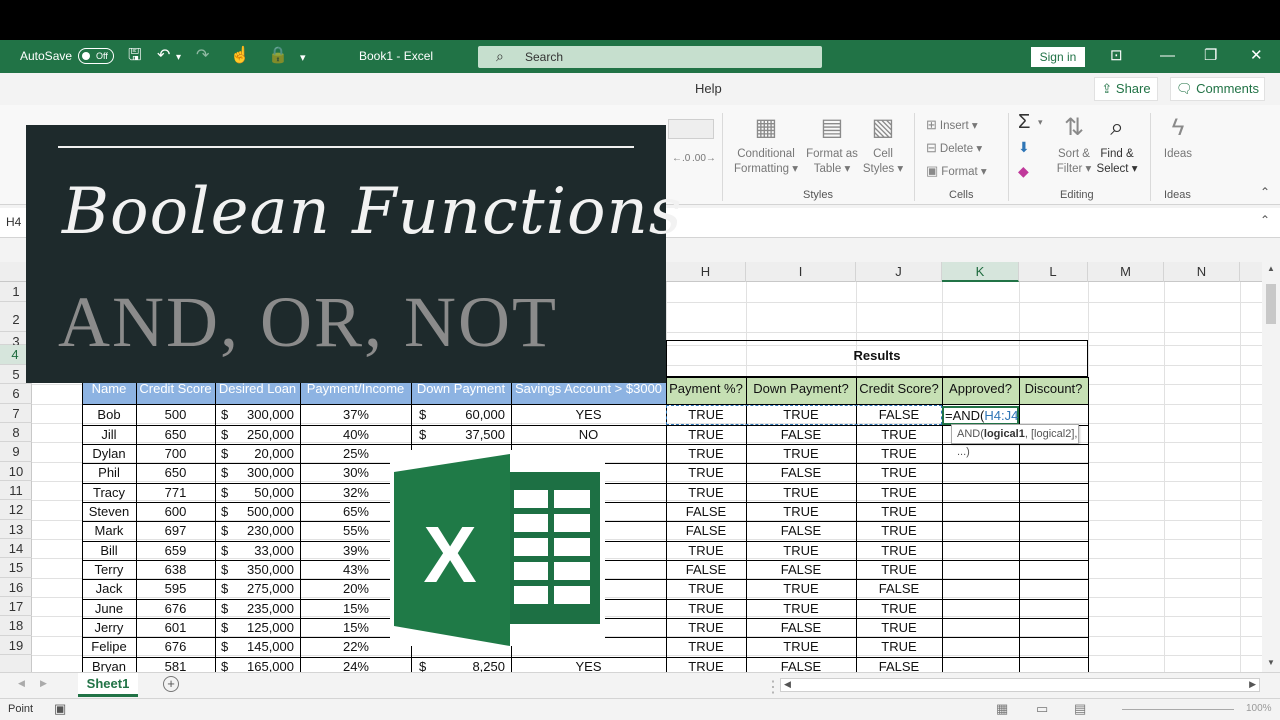 This screenshot has width=1280, height=720. I want to click on minimize-icon: —, so click(1167, 56).